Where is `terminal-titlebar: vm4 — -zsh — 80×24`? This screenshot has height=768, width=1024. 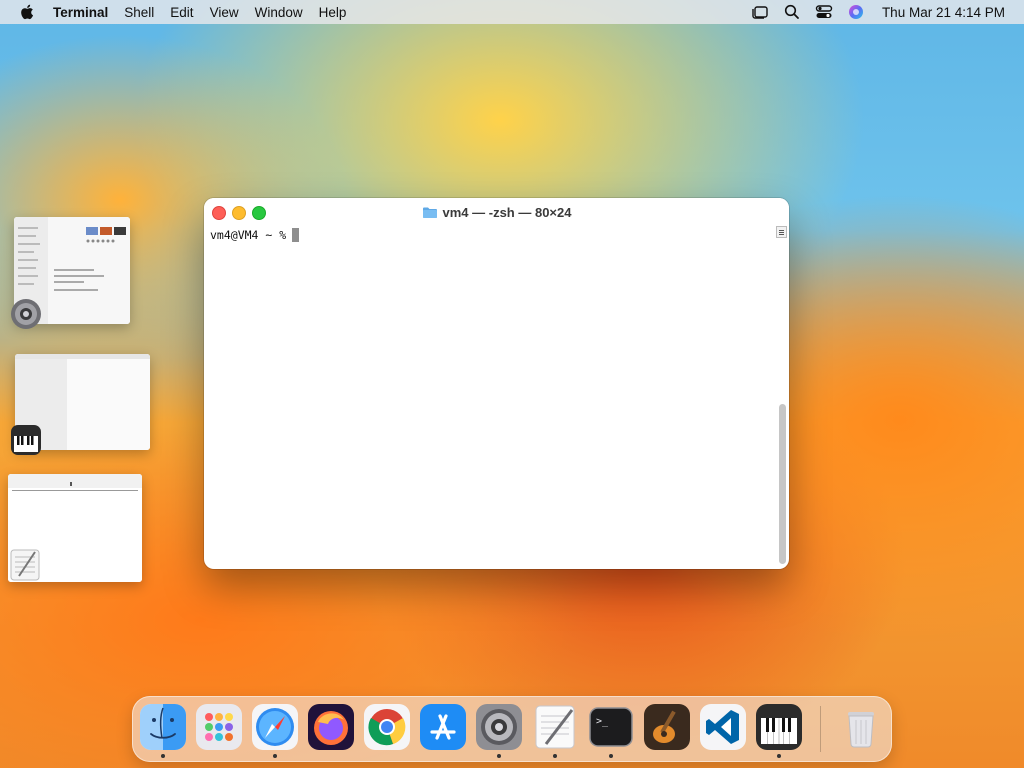 terminal-titlebar: vm4 — -zsh — 80×24 is located at coordinates (496, 212).